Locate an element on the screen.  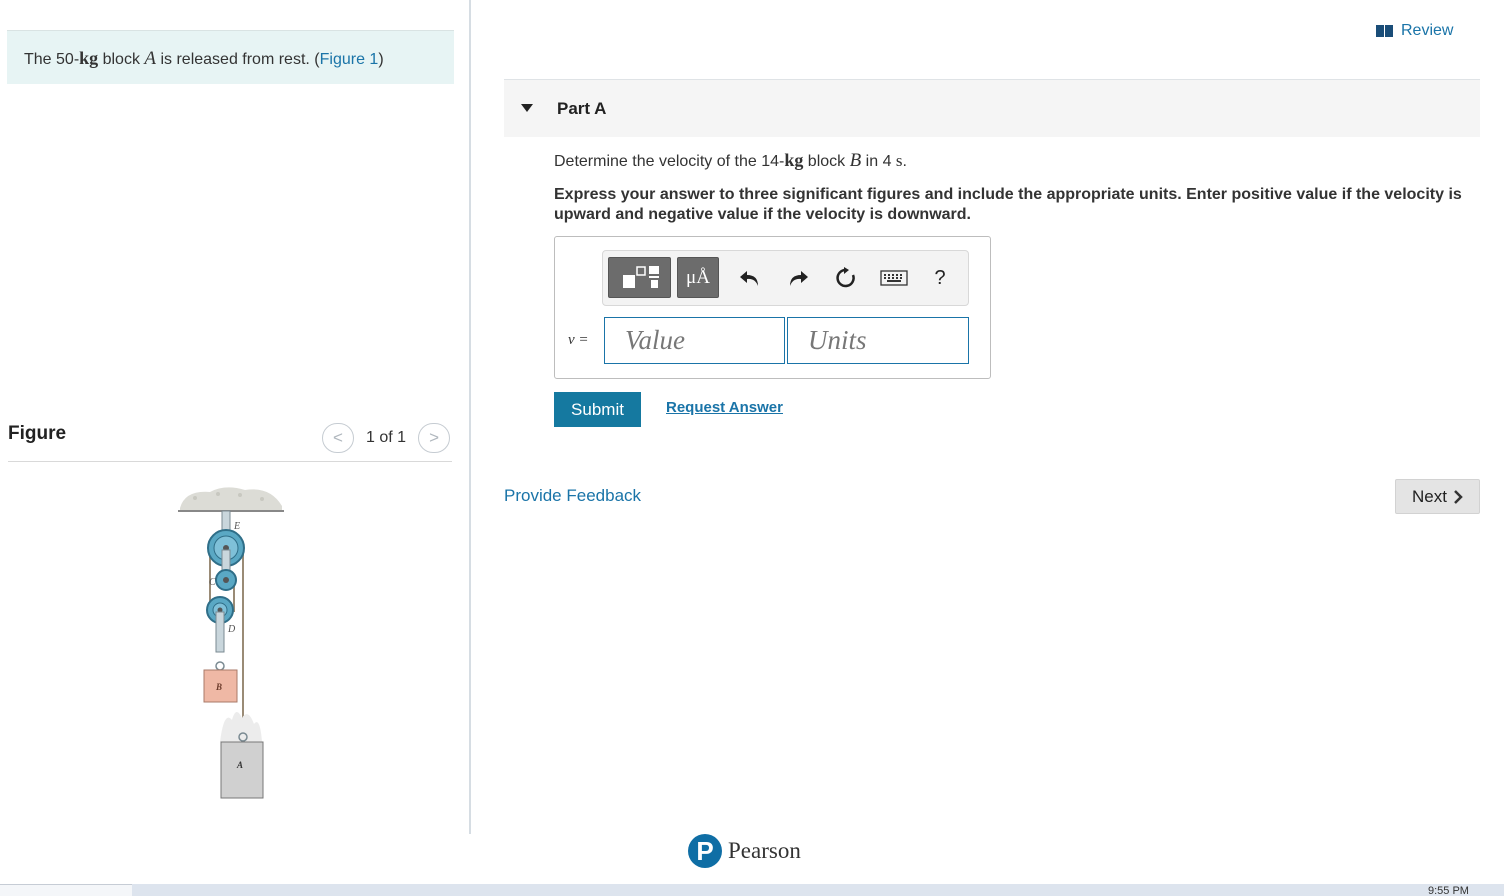
units-input is located at coordinates (878, 340).